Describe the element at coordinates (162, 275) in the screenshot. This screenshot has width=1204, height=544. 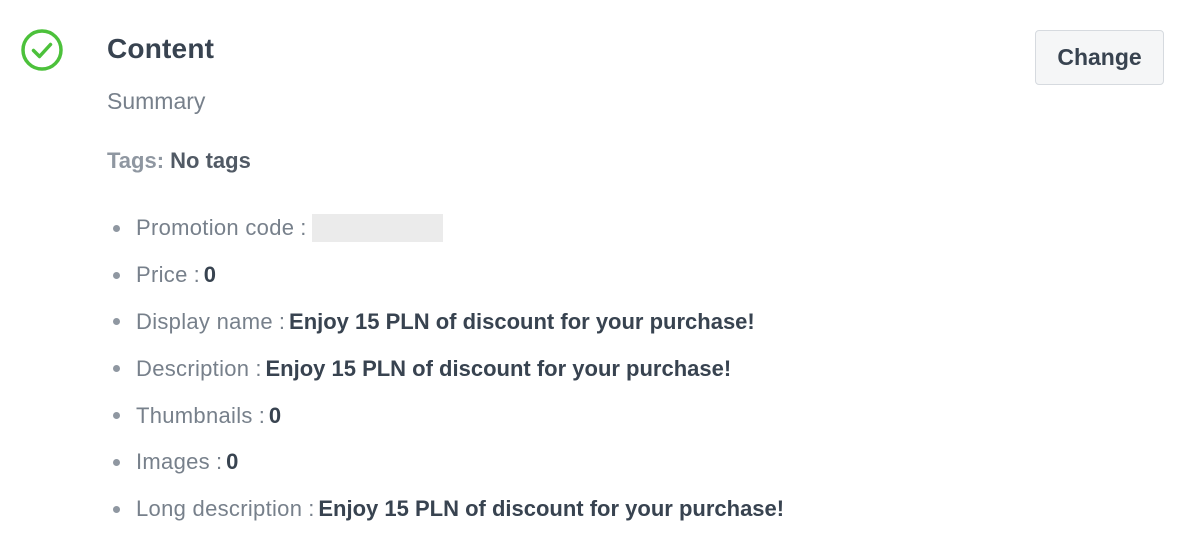
I see `detail-label: Price` at that location.